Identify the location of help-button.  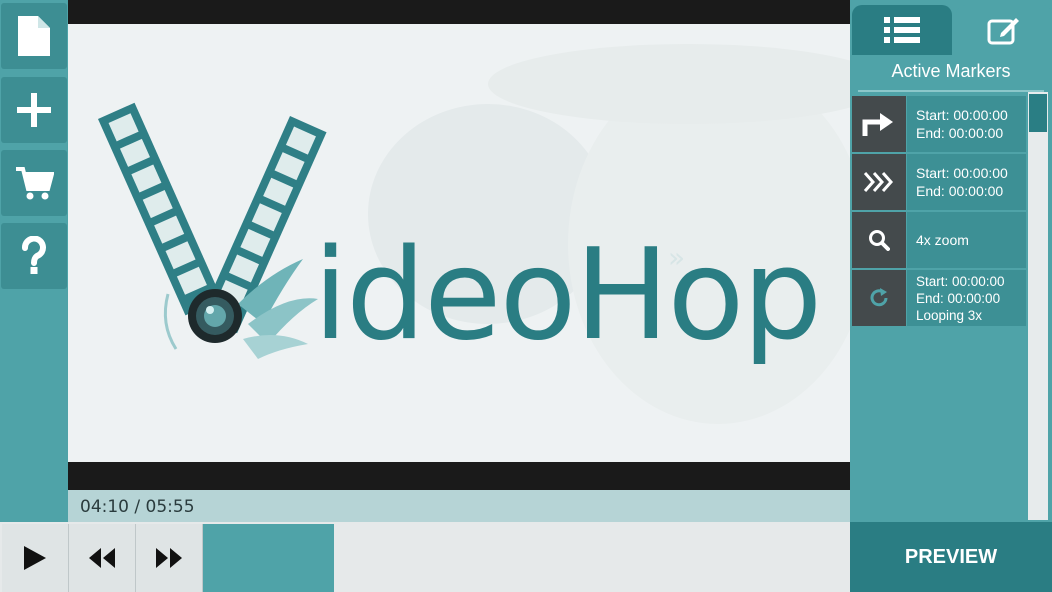
(34, 256).